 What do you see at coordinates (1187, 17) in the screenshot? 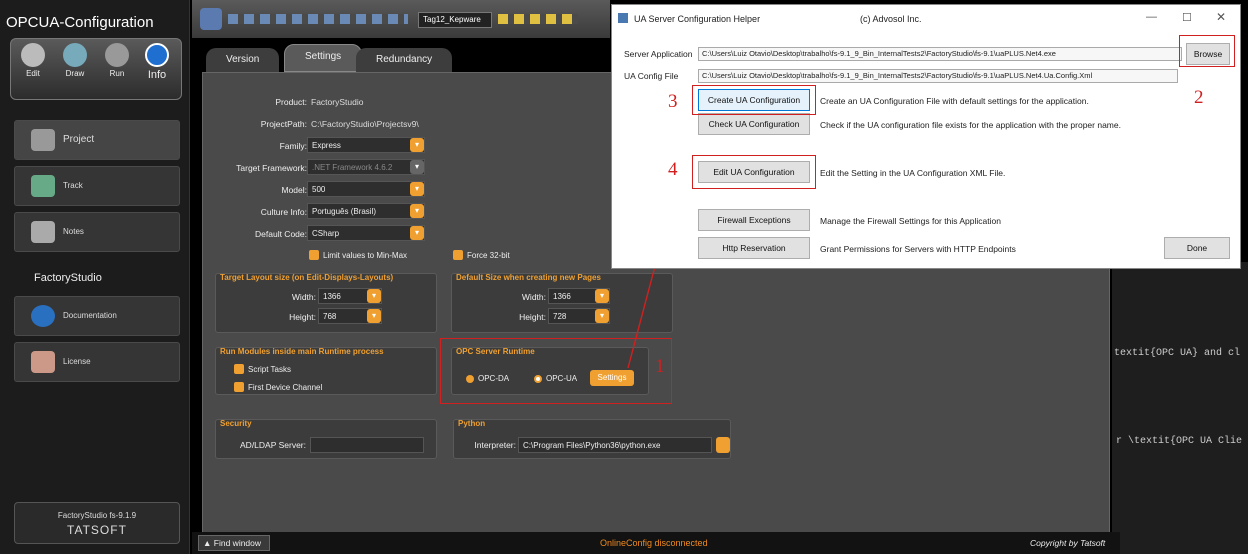
I see `maximize-icon: ☐` at bounding box center [1187, 17].